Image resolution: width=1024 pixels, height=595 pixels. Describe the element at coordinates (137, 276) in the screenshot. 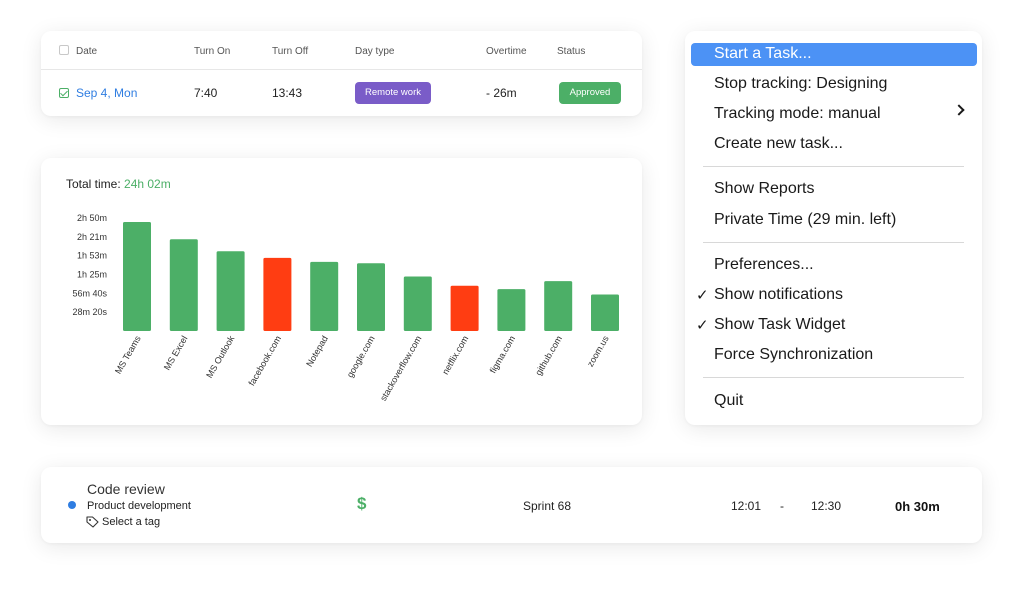

I see `bar-ms-teams` at that location.